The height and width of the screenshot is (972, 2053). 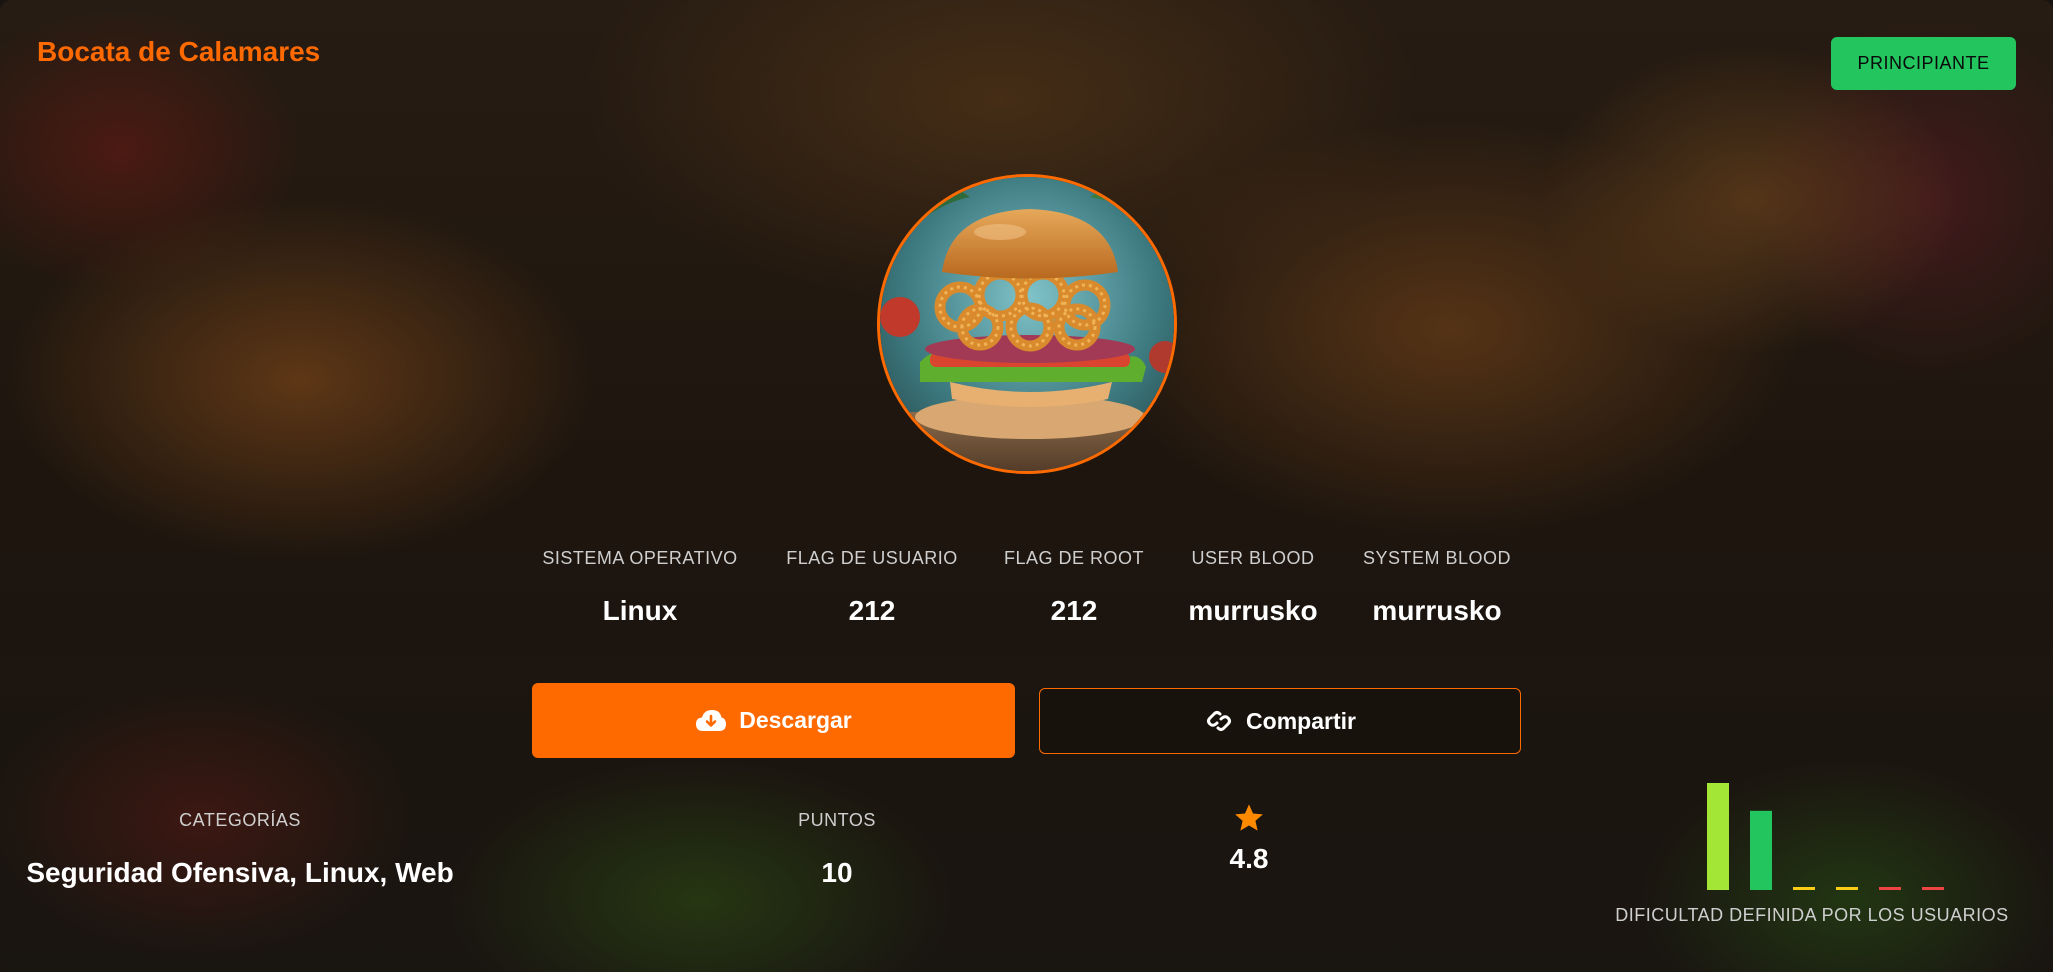 What do you see at coordinates (640, 558) in the screenshot?
I see `stat-os-label: SISTEMA OPERATIVO` at bounding box center [640, 558].